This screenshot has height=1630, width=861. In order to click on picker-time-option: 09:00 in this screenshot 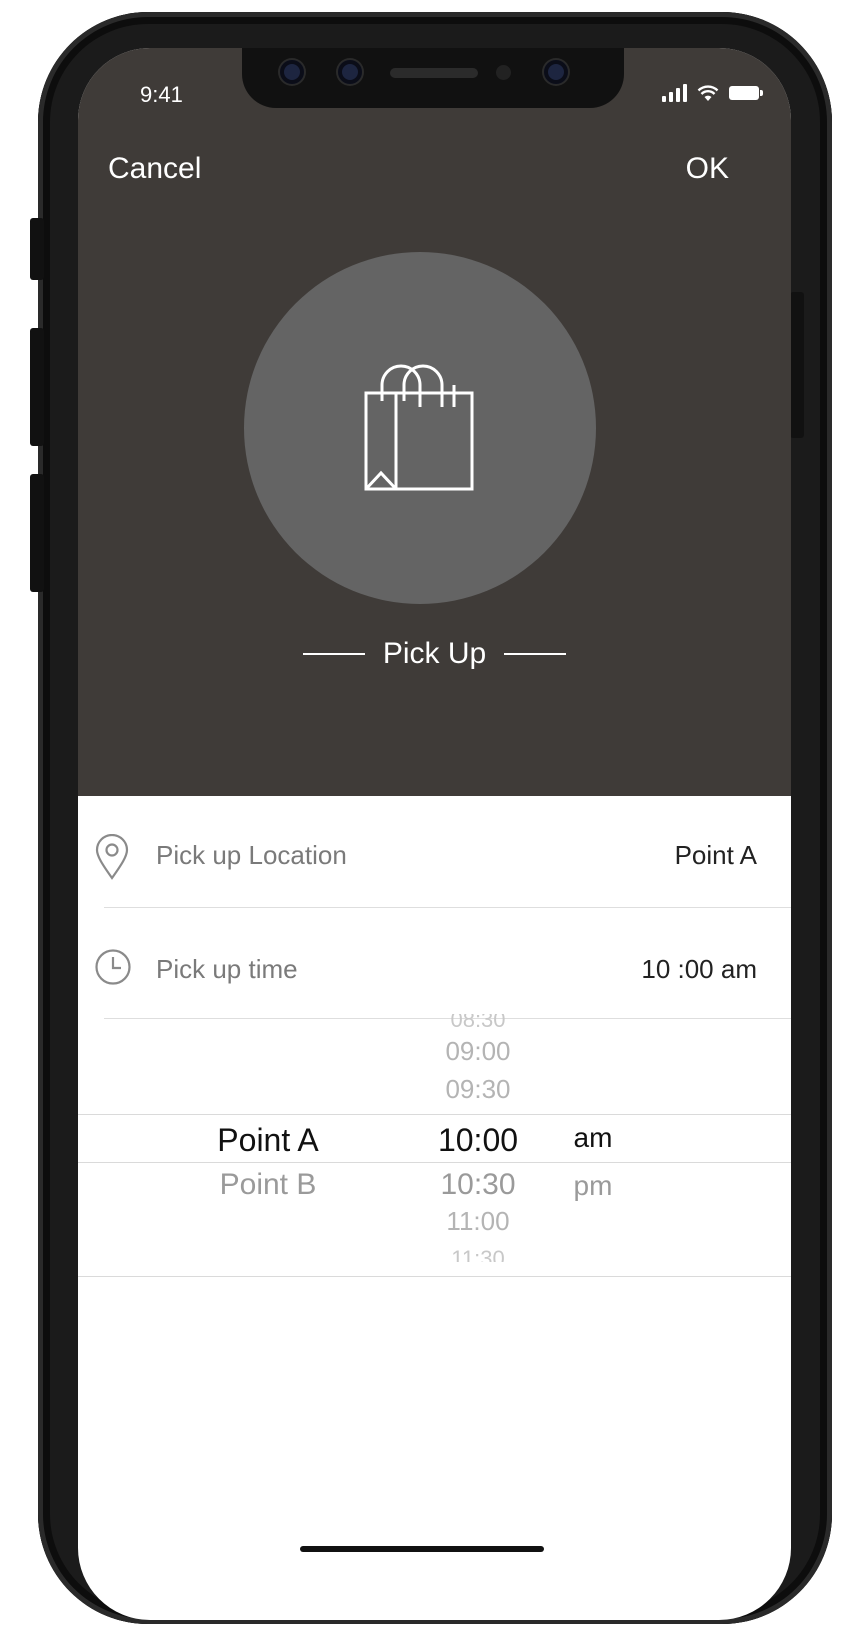, I will do `click(478, 1051)`.